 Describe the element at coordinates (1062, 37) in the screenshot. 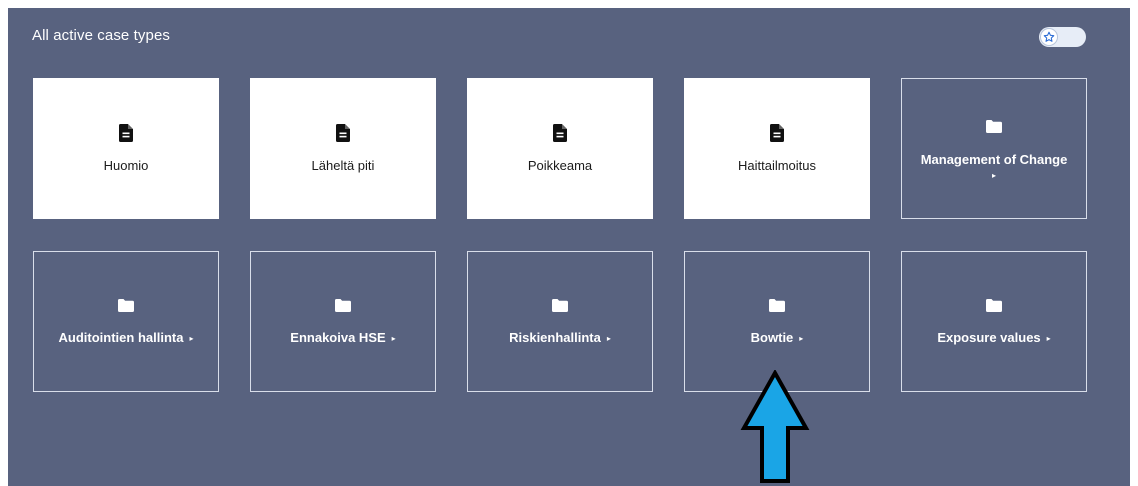

I see `favorites-toggle` at that location.